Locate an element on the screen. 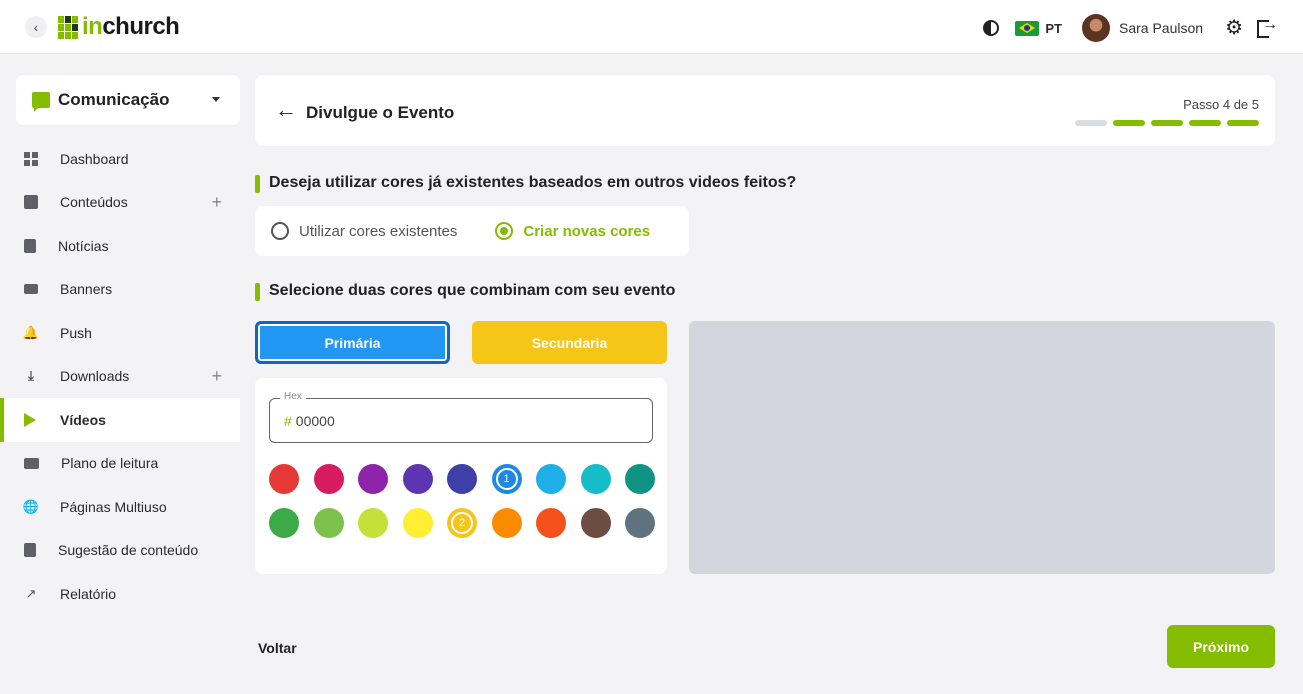 This screenshot has height=694, width=1303. sidebar-item-downloads: ⤓ Downloads + is located at coordinates (120, 377).